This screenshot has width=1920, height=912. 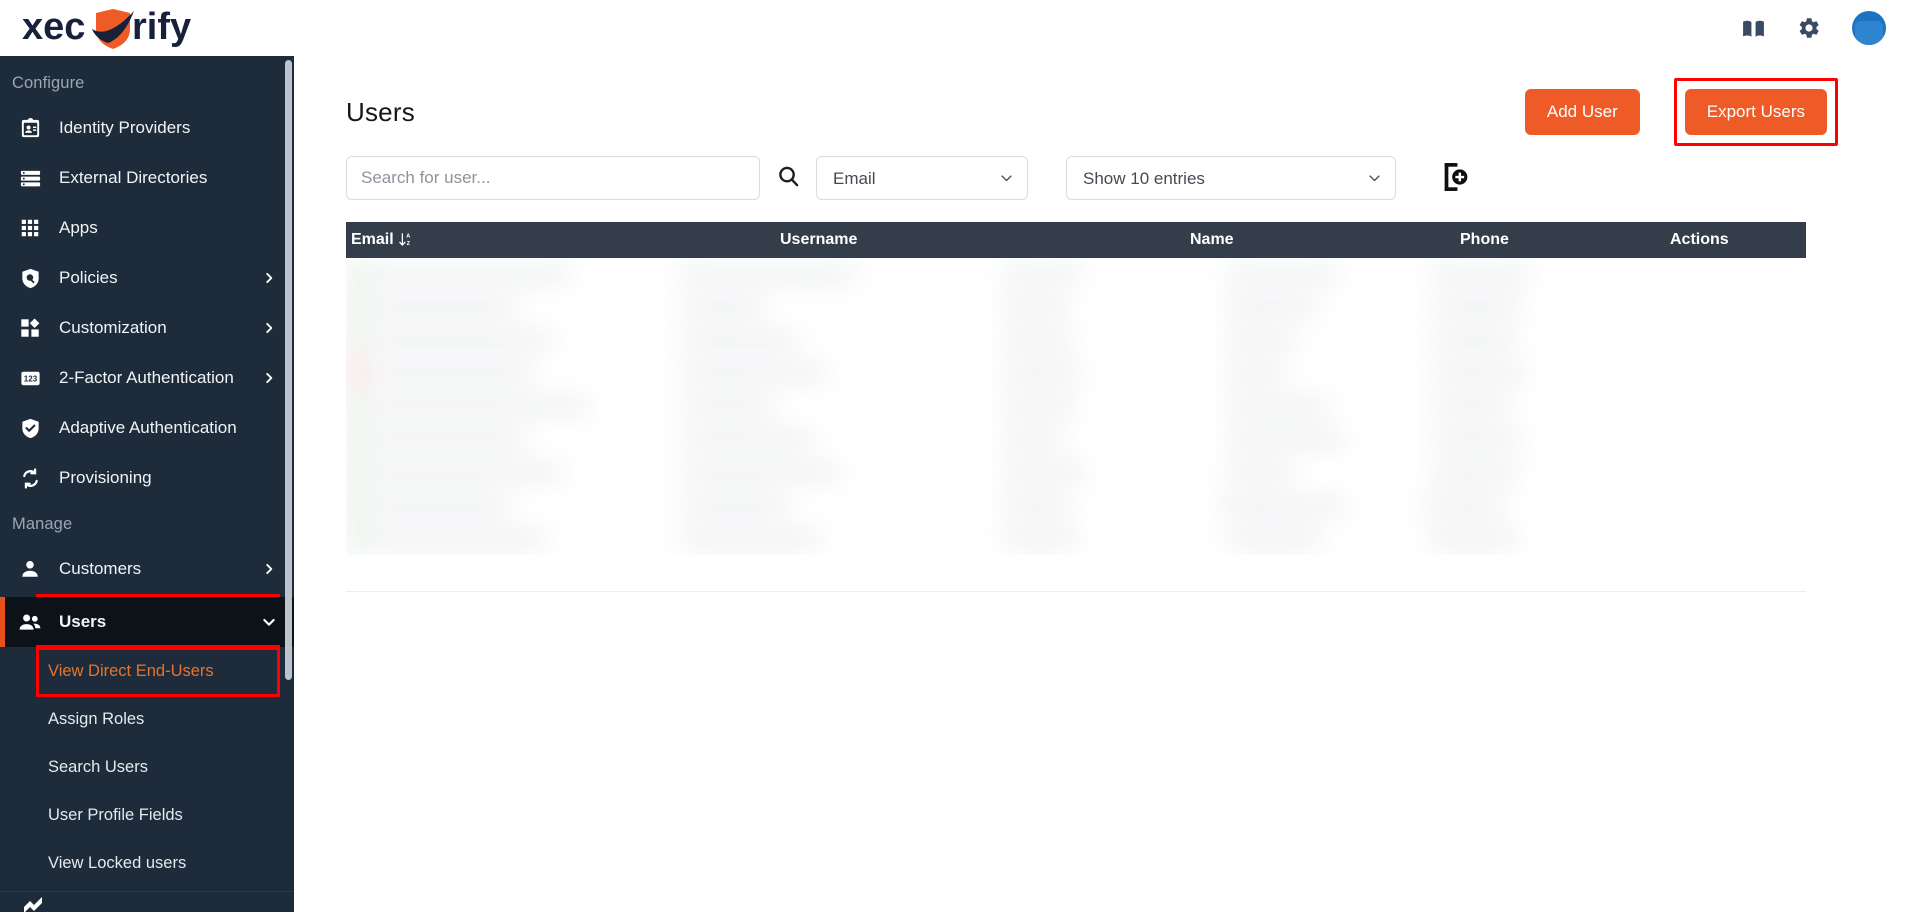 I want to click on document-add-button, so click(x=1454, y=178).